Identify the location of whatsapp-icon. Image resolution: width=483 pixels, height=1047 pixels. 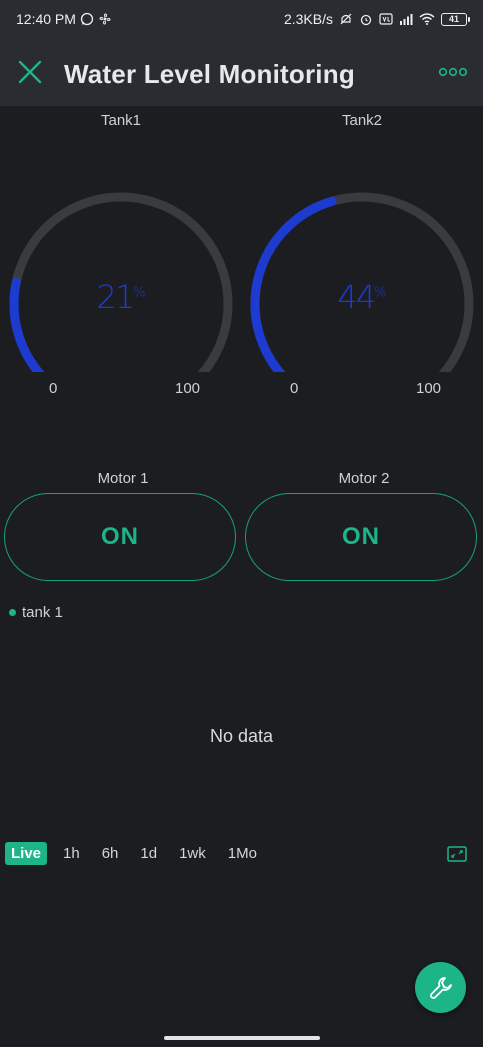
(87, 19).